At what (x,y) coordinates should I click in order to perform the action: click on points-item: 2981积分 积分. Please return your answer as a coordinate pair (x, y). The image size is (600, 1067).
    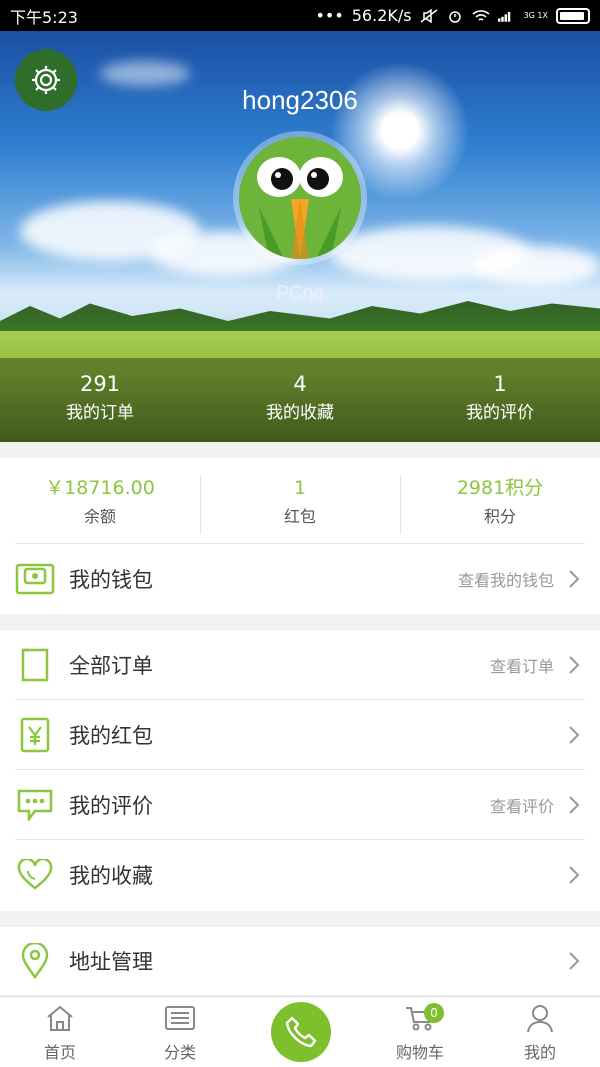
    Looking at the image, I should click on (500, 507).